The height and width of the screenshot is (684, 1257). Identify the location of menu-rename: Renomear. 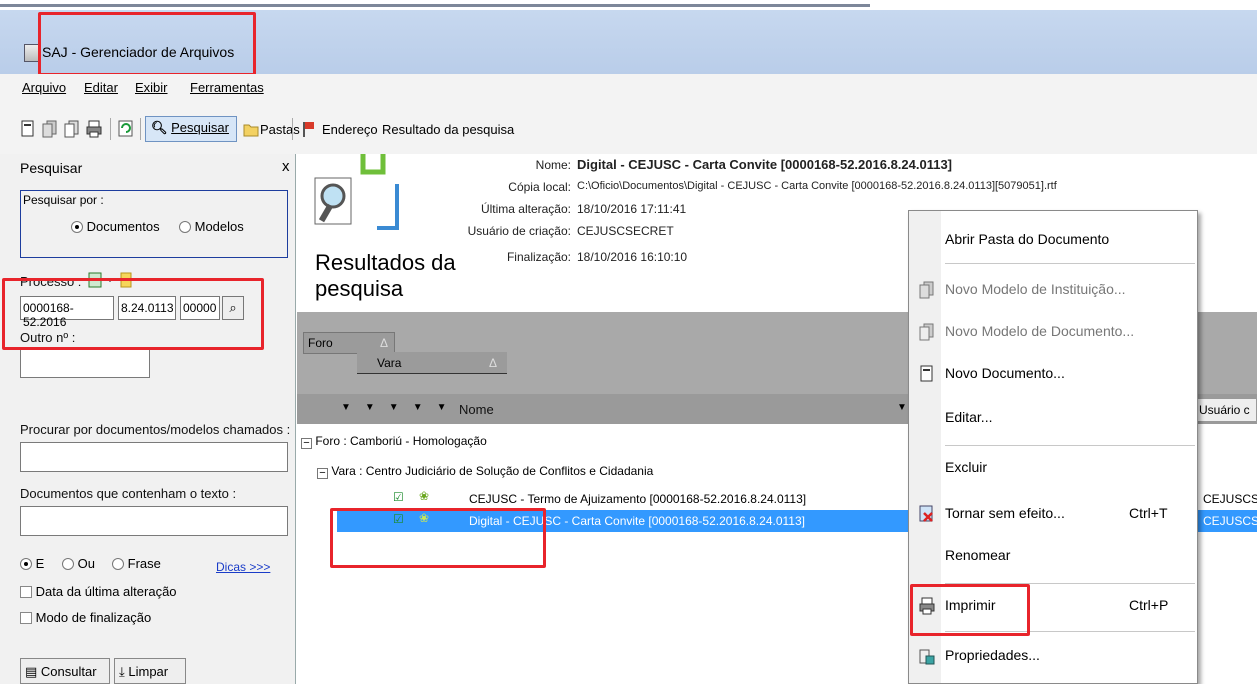
(977, 555).